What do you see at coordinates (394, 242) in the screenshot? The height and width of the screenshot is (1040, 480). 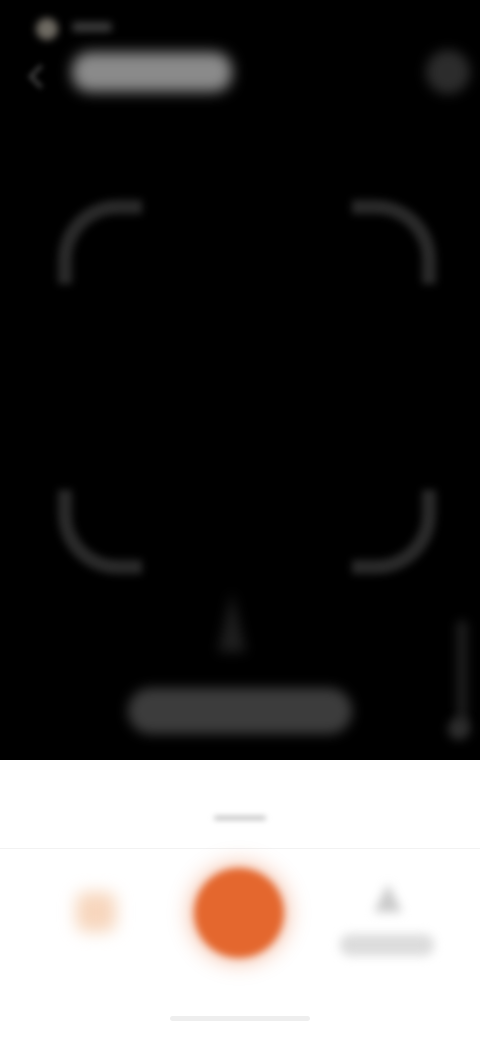 I see `scan-frame-corner-top-right` at bounding box center [394, 242].